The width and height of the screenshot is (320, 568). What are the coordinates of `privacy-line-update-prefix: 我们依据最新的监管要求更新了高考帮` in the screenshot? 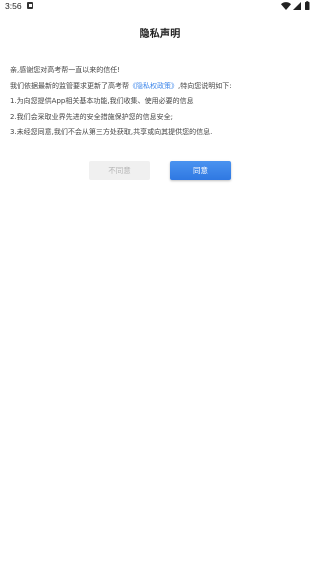 It's located at (69, 85).